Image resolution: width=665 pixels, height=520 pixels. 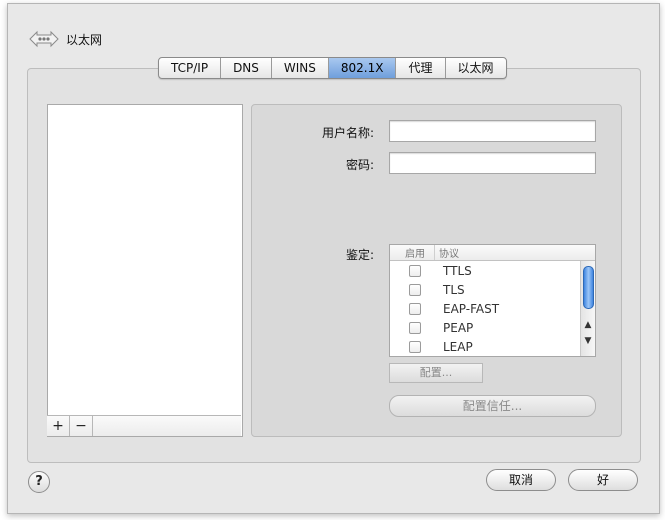 What do you see at coordinates (421, 68) in the screenshot?
I see `tab-proxy: 代理` at bounding box center [421, 68].